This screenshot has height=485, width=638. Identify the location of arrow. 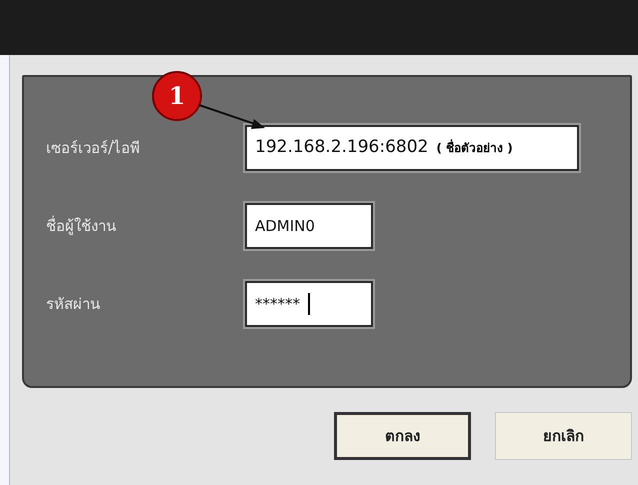
(232, 118).